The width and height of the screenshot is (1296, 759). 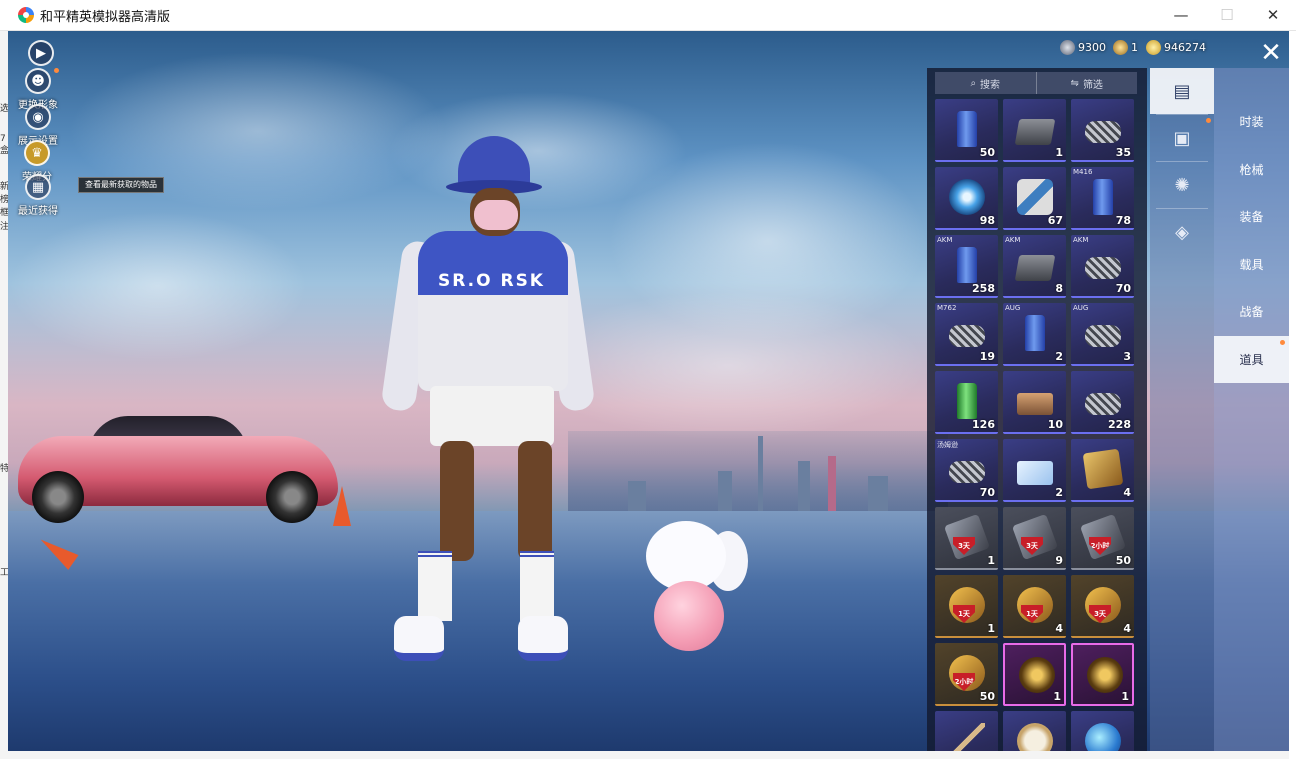 I want to click on inventory-item: 1天 4, so click(x=1034, y=606).